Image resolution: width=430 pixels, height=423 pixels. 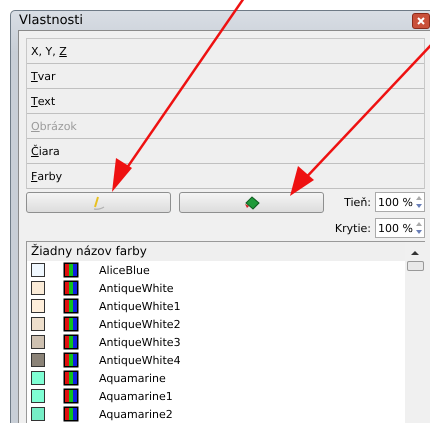 What do you see at coordinates (216, 414) in the screenshot?
I see `color-list-item: Aquamarine2` at bounding box center [216, 414].